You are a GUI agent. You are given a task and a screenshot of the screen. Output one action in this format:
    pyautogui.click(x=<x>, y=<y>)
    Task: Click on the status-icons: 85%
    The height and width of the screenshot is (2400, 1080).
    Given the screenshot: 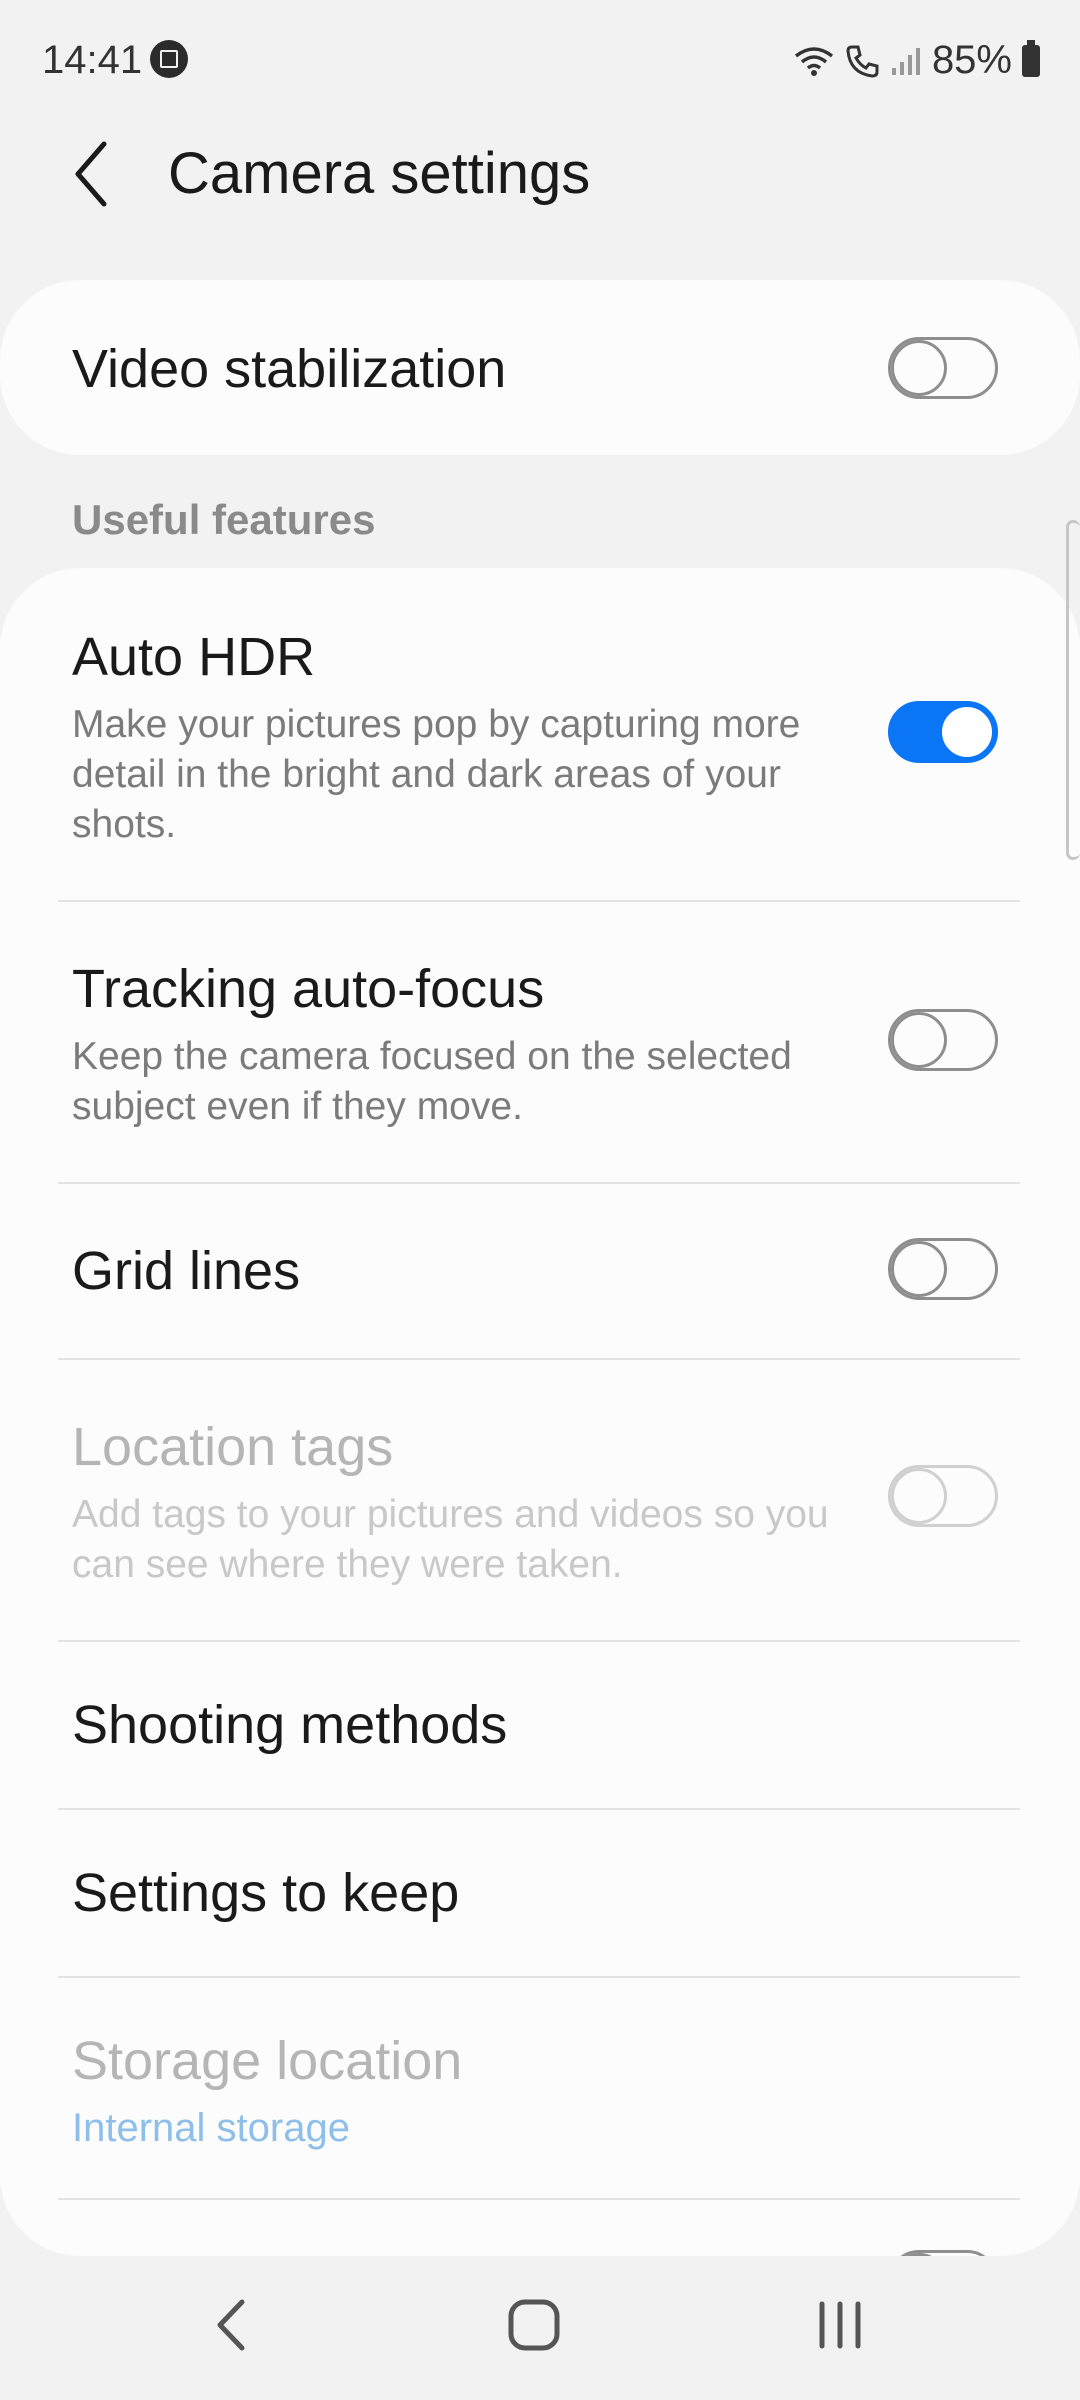 What is the action you would take?
    pyautogui.click(x=917, y=60)
    